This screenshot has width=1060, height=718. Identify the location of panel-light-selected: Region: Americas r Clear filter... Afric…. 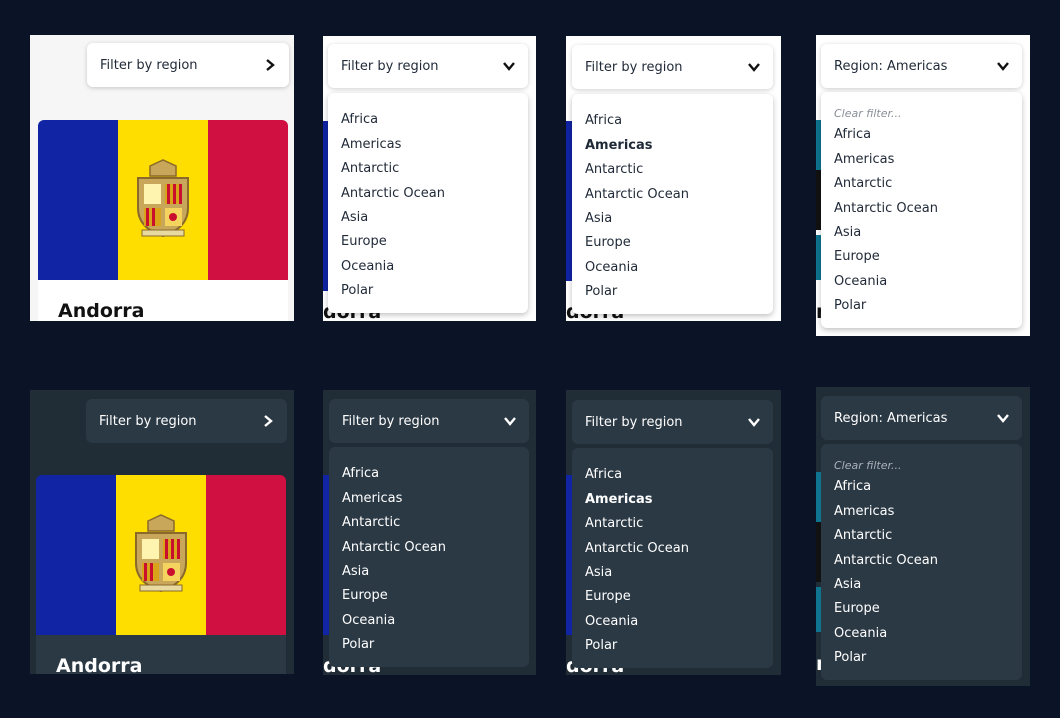
(923, 185).